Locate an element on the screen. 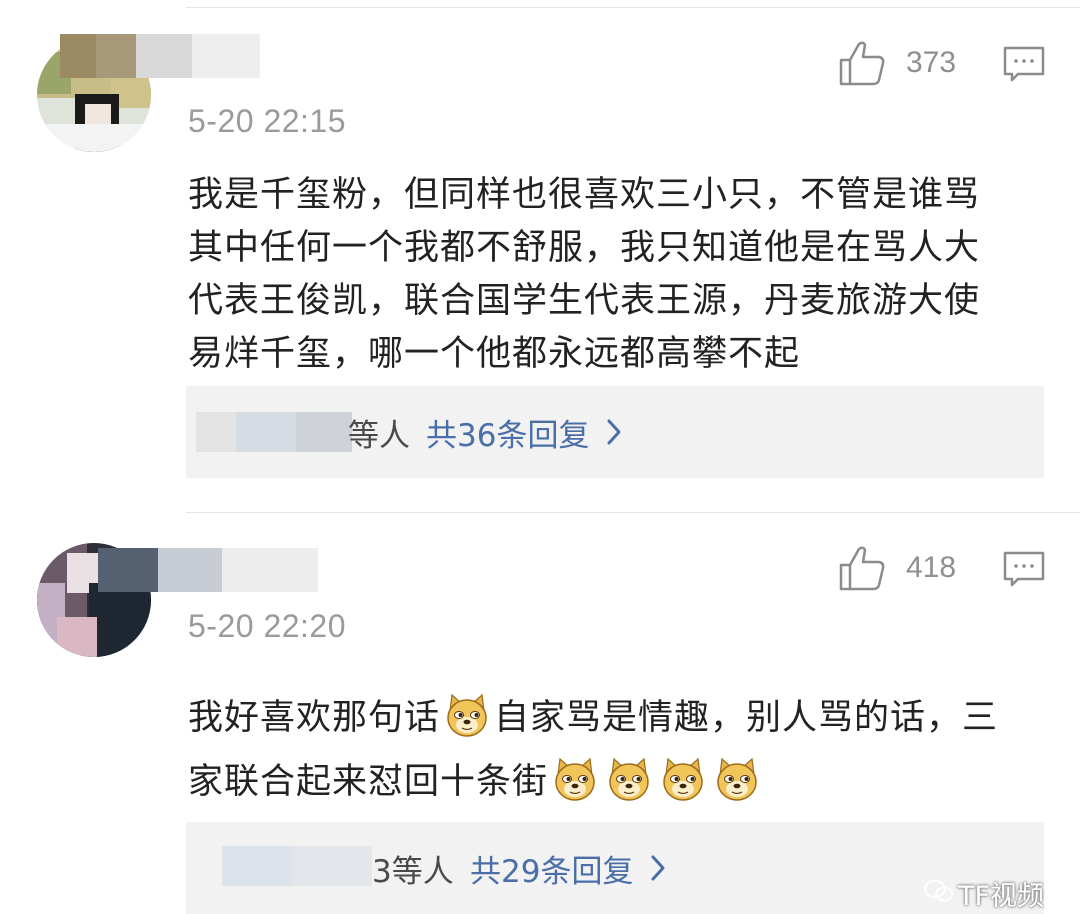  comment-text-segment: 家联合起来怼回十条街 is located at coordinates (368, 782).